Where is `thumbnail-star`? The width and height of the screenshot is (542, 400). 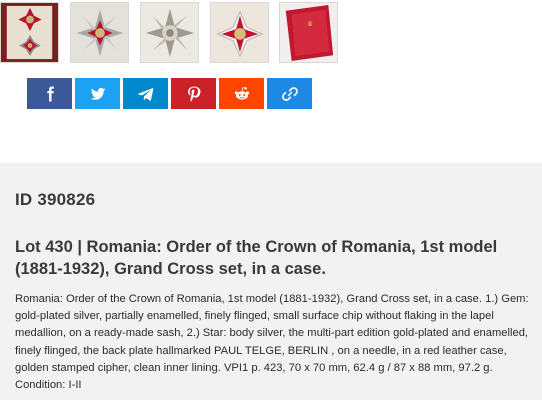
thumbnail-star is located at coordinates (99, 32).